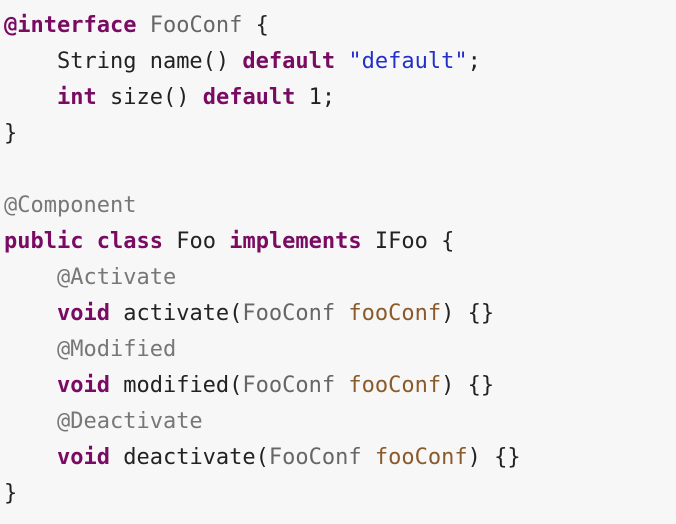 This screenshot has height=524, width=676. I want to click on code-line: public class Foo implements IFoo {, so click(340, 242).